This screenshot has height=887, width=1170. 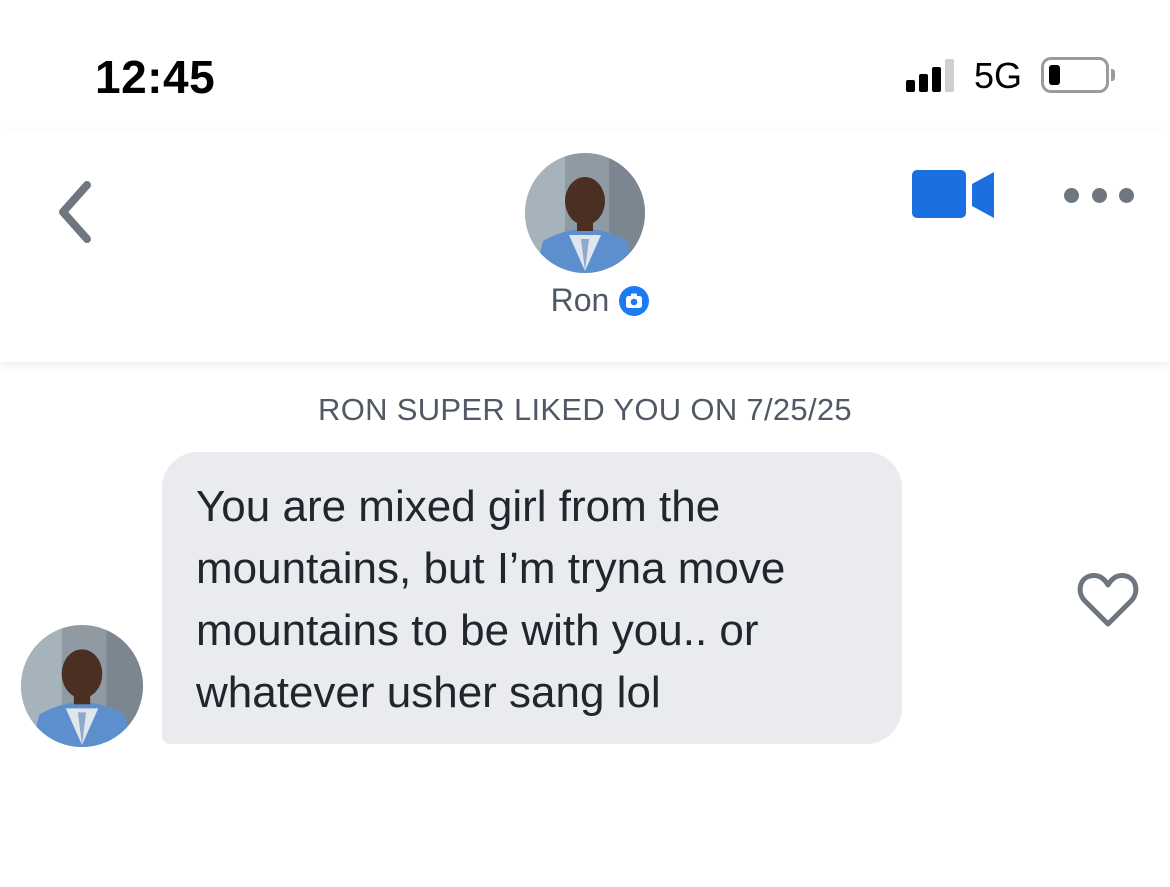 I want to click on heart-outline-icon, so click(x=1108, y=600).